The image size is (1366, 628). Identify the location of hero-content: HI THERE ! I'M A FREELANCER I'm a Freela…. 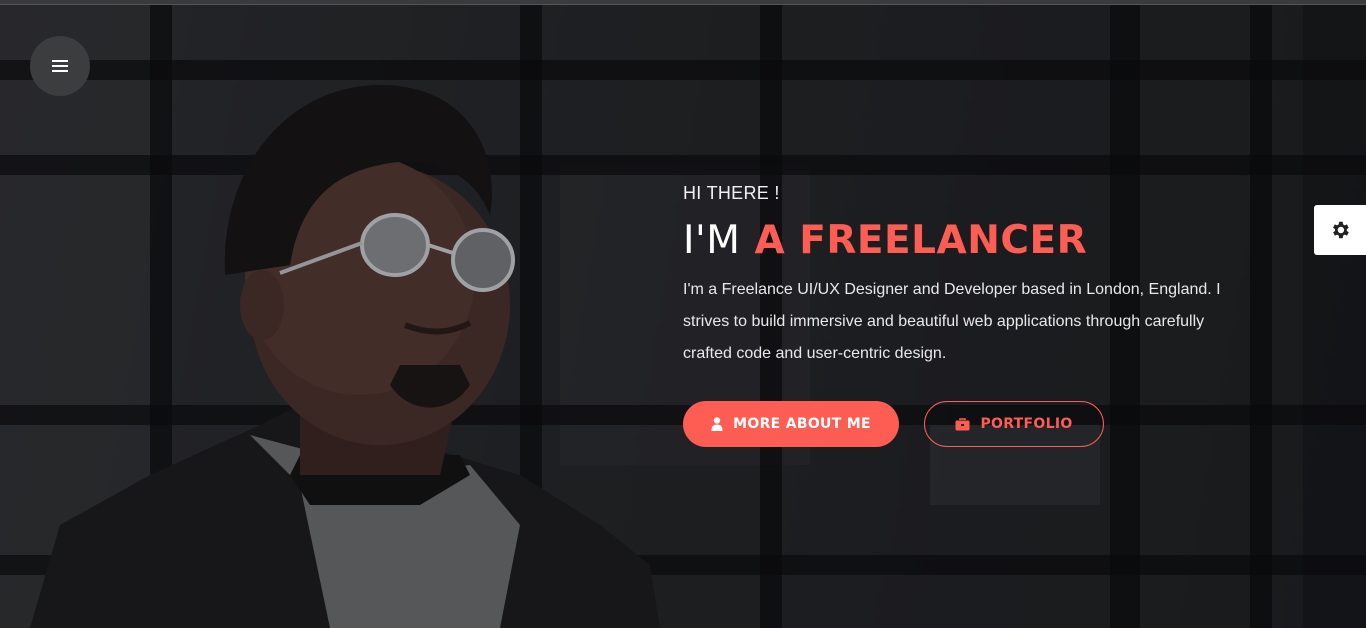
(983, 276).